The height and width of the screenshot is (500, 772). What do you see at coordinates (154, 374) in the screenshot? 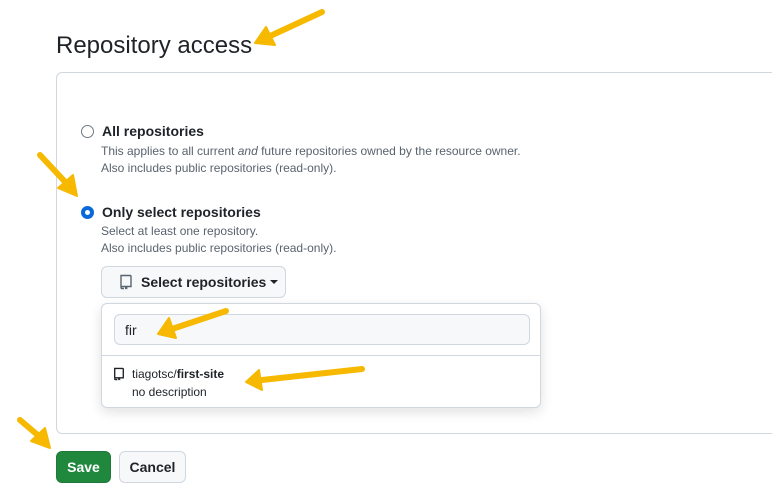
I see `repository-owner: tiagotsc/` at bounding box center [154, 374].